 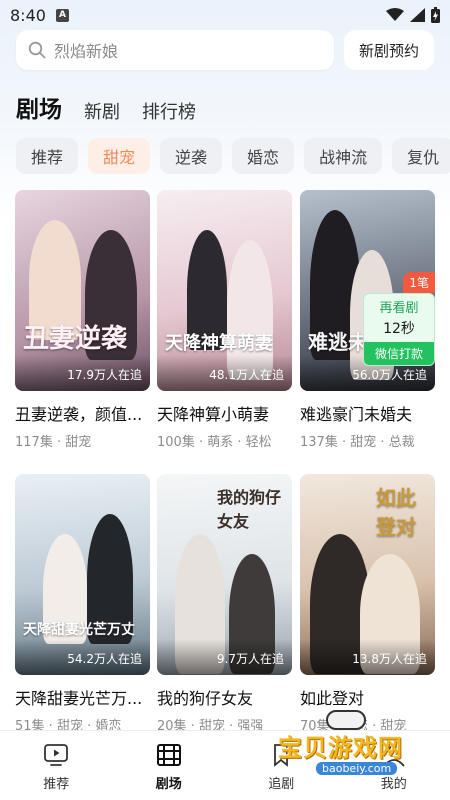 What do you see at coordinates (86, 51) in the screenshot?
I see `search-placeholder: 烈焰新娘` at bounding box center [86, 51].